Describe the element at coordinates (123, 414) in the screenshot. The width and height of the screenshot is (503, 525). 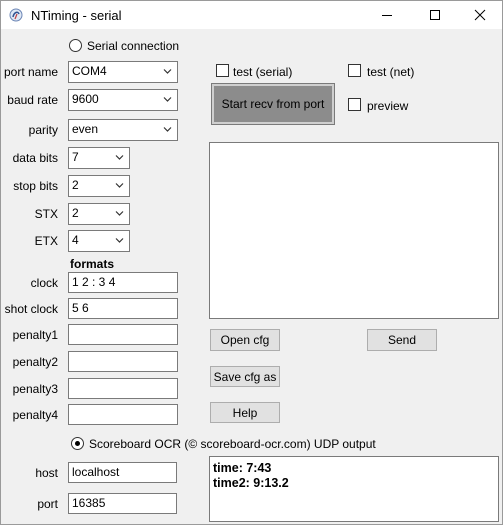
I see `penalty4-format-field` at that location.